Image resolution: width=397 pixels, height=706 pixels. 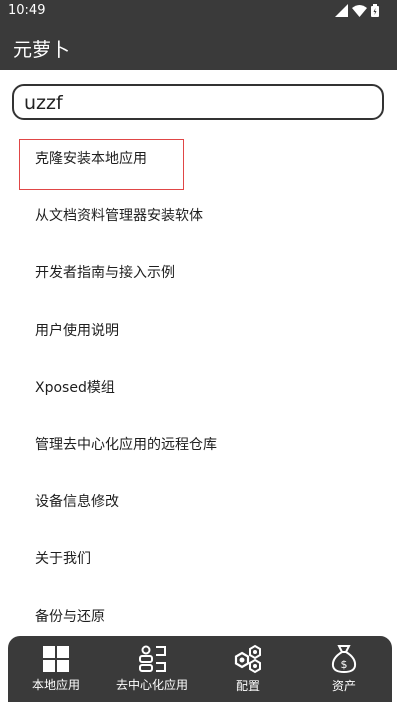 I want to click on menu-item-install-from-docs: 从文档资料管理器安装软体, so click(x=198, y=216).